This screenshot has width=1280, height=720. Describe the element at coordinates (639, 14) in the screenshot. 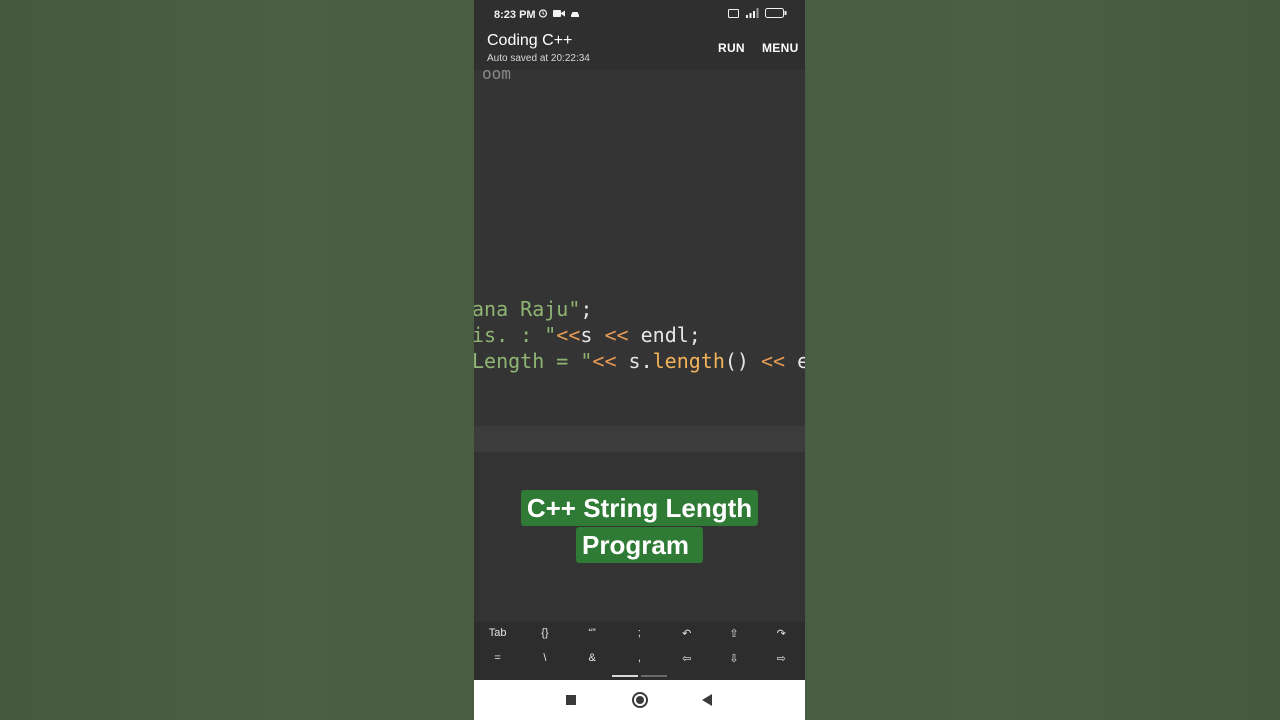

I see `status-bar: 8:23 PM` at that location.